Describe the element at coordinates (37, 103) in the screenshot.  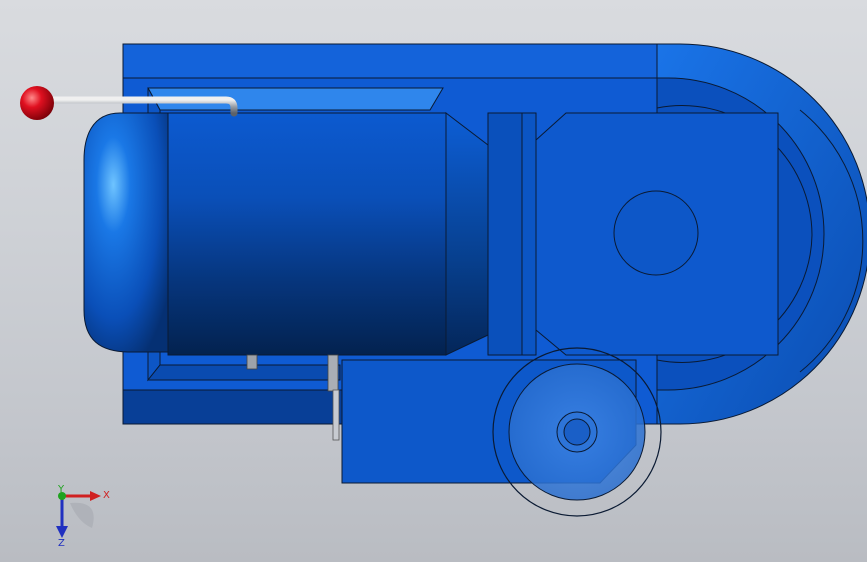
I see `handle-knob` at that location.